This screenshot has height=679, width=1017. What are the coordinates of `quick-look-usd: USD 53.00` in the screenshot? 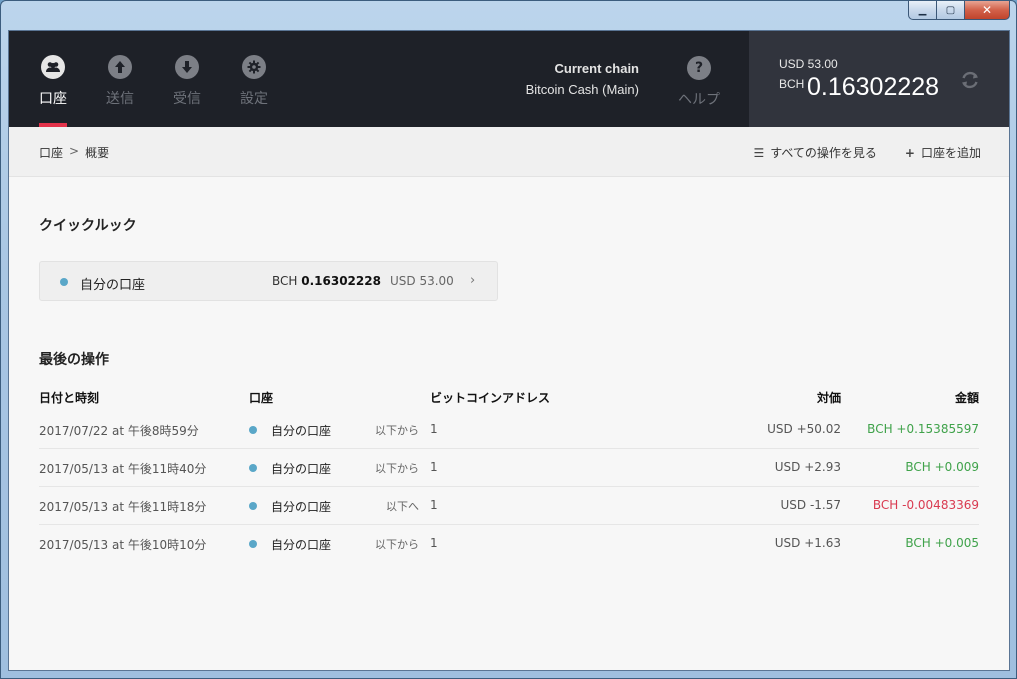 It's located at (422, 281).